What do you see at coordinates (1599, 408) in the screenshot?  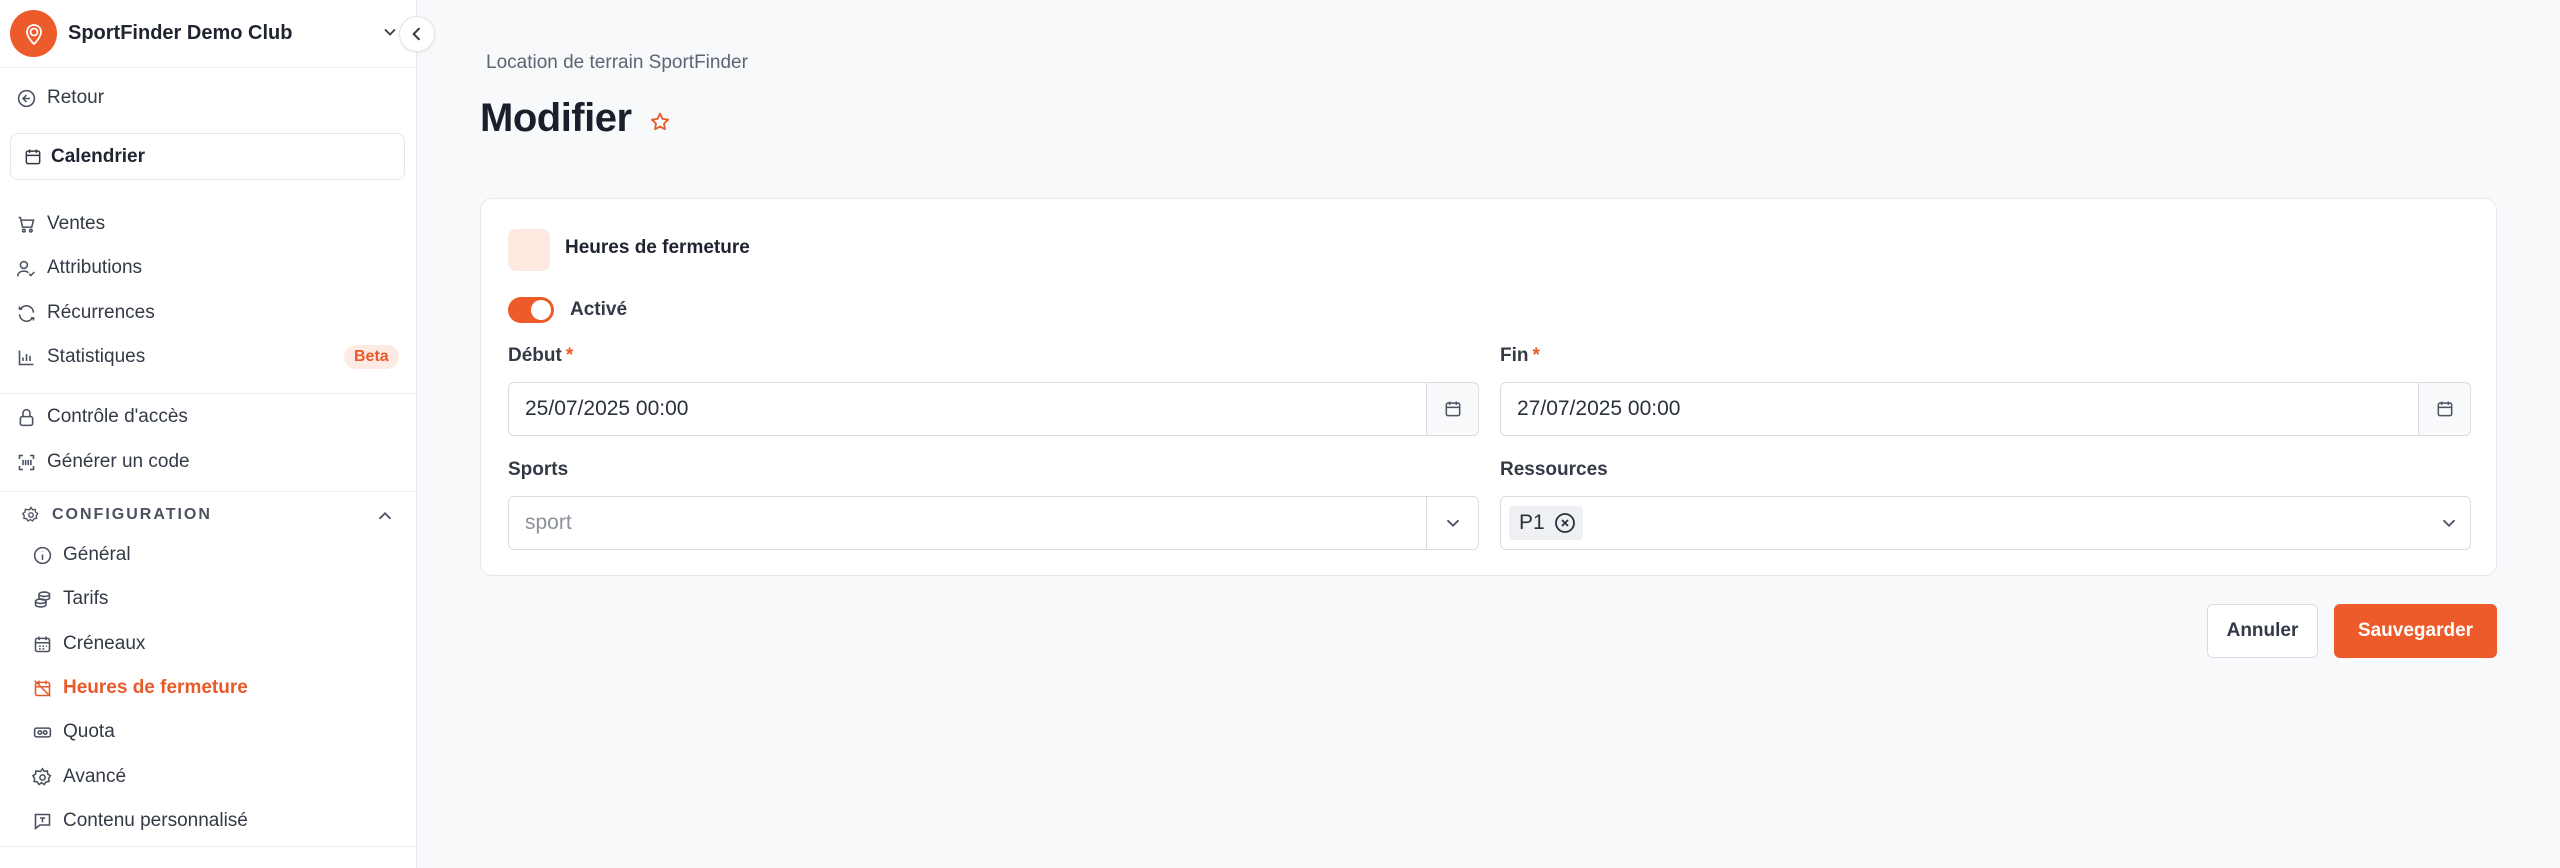 I see `end-date-value: 27/07/2025 00:00` at bounding box center [1599, 408].